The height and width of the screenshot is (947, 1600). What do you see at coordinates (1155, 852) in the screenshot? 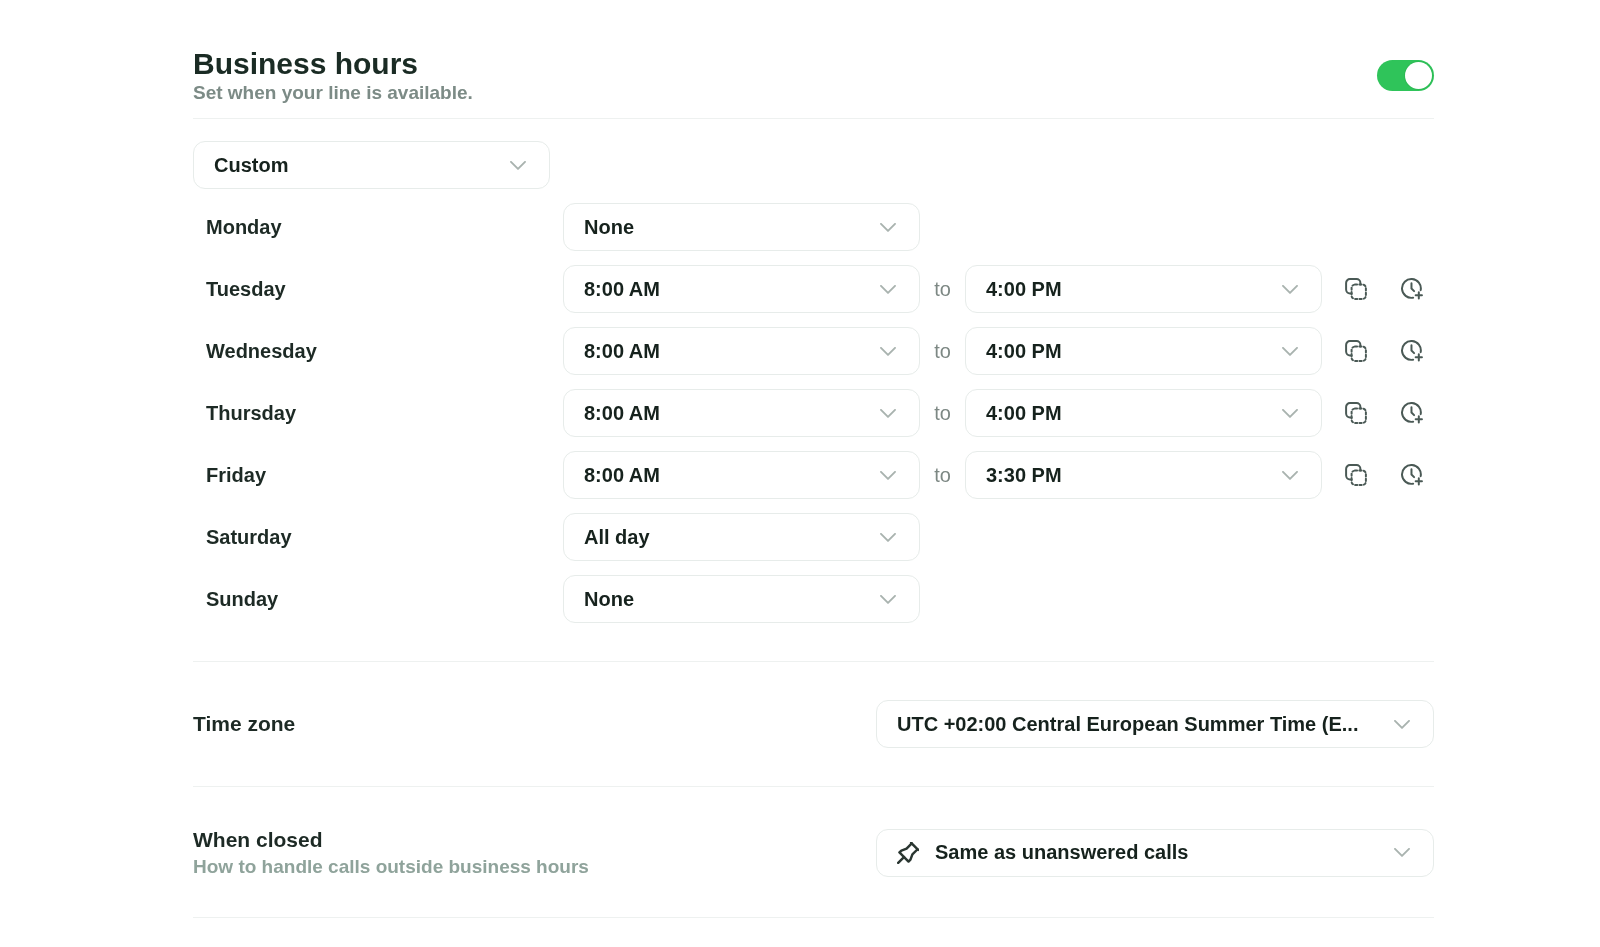
I see `closed-action-select: Same as unanswered calls` at bounding box center [1155, 852].